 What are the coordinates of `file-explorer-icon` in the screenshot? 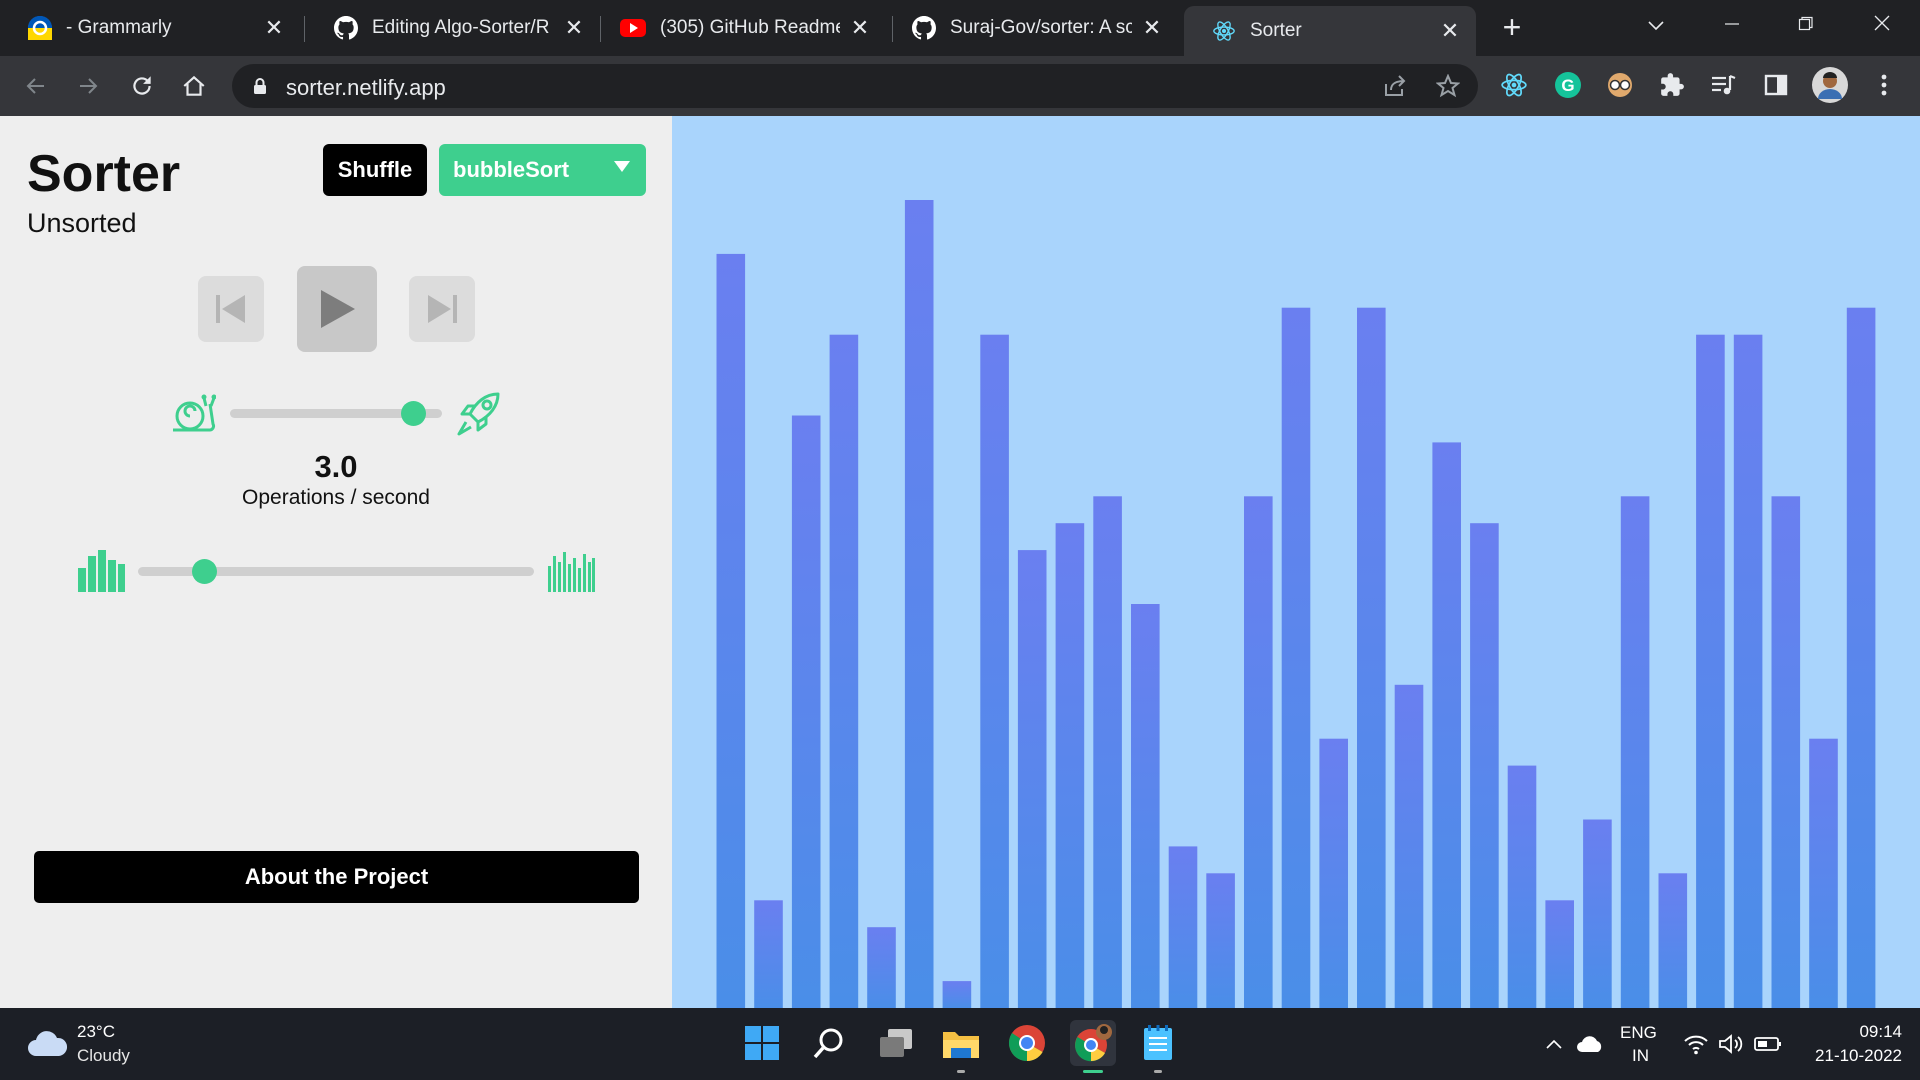 It's located at (961, 1046).